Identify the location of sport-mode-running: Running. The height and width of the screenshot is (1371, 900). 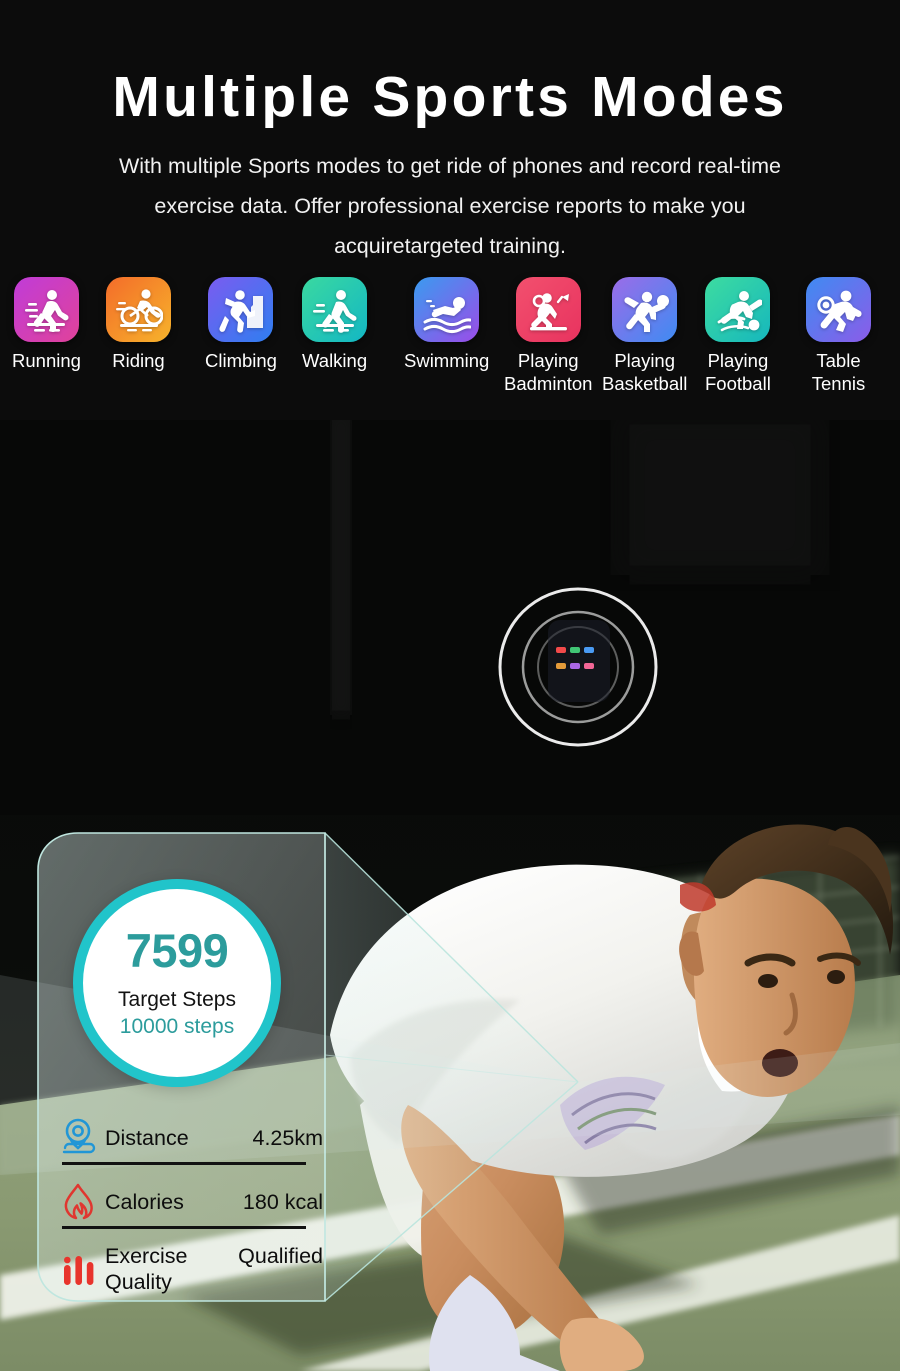
(46, 324).